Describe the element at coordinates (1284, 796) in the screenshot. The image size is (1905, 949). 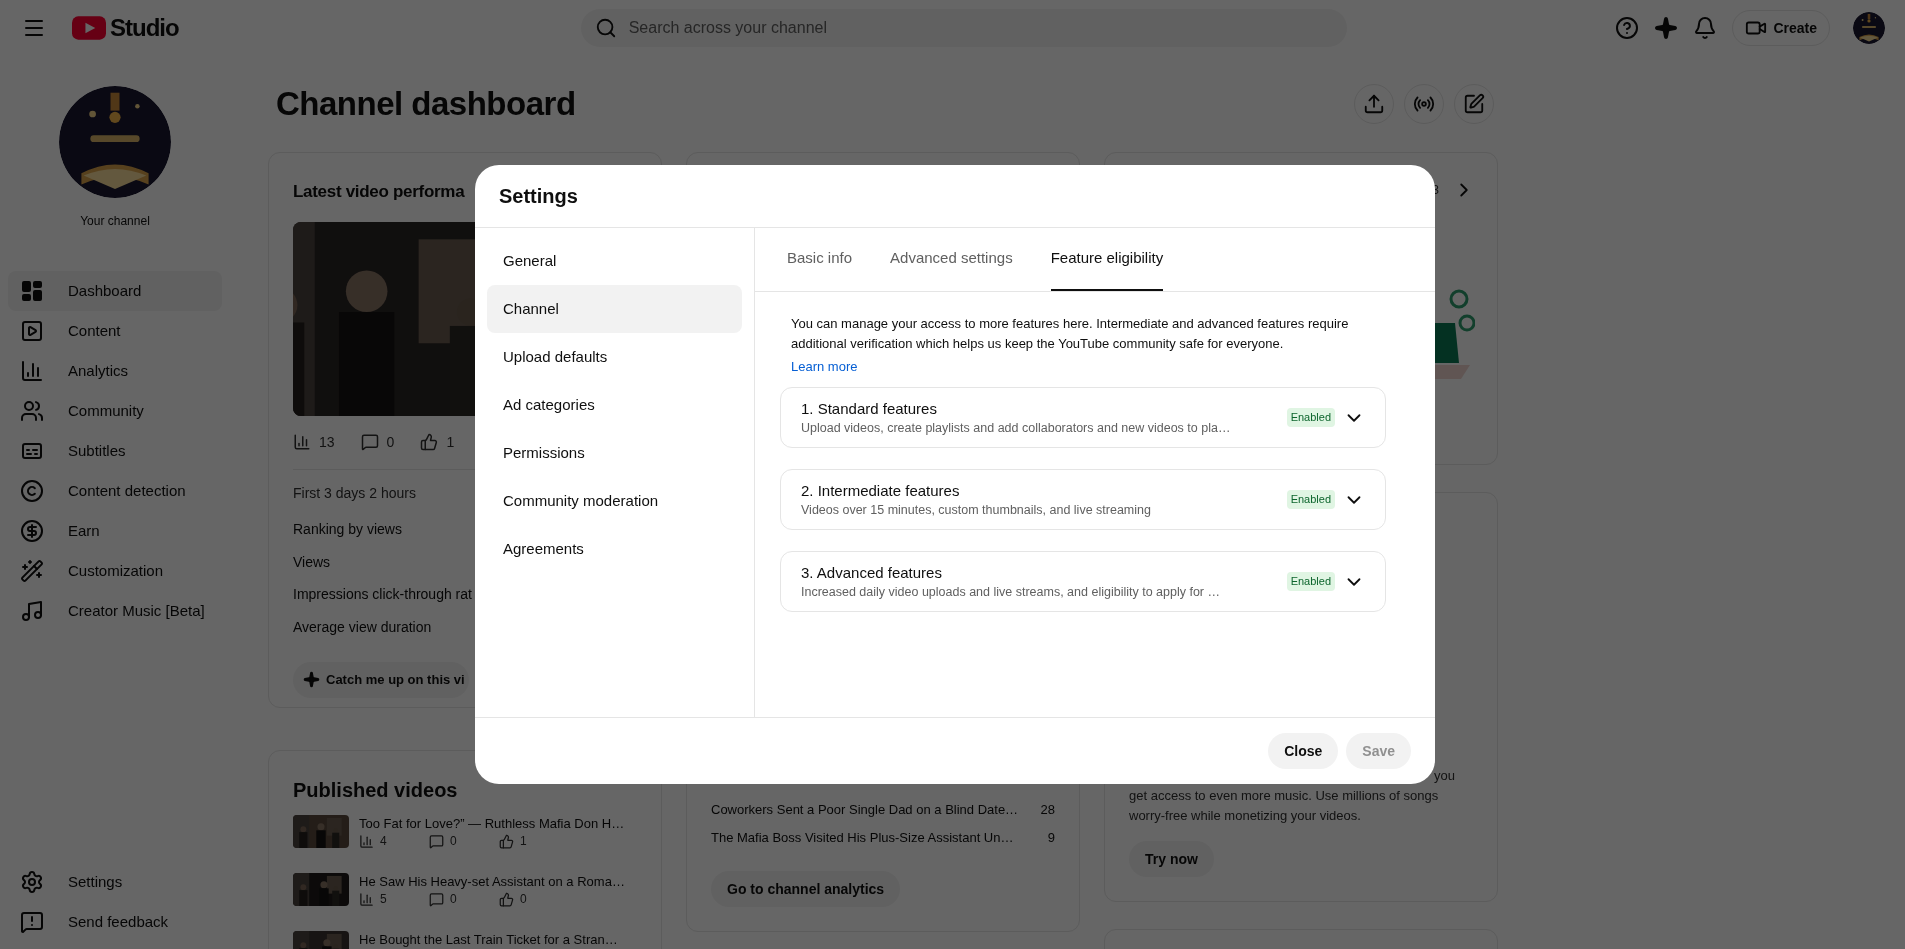
I see `card-text: get access to even more music. Use millions of songs` at that location.